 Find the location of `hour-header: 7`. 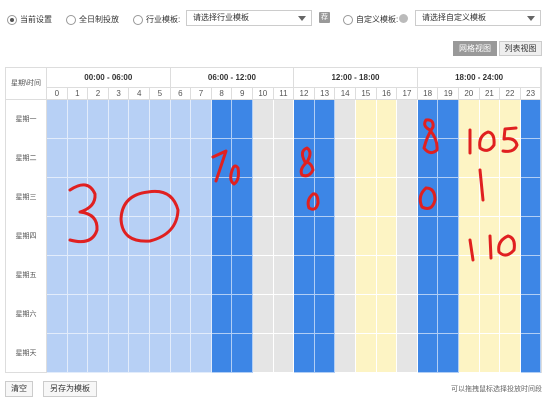

hour-header: 7 is located at coordinates (201, 94).